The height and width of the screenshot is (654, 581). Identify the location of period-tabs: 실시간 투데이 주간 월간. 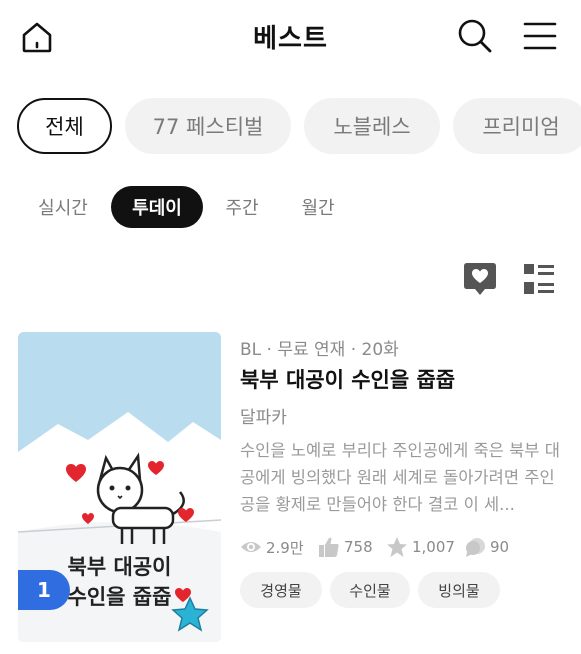
(290, 207).